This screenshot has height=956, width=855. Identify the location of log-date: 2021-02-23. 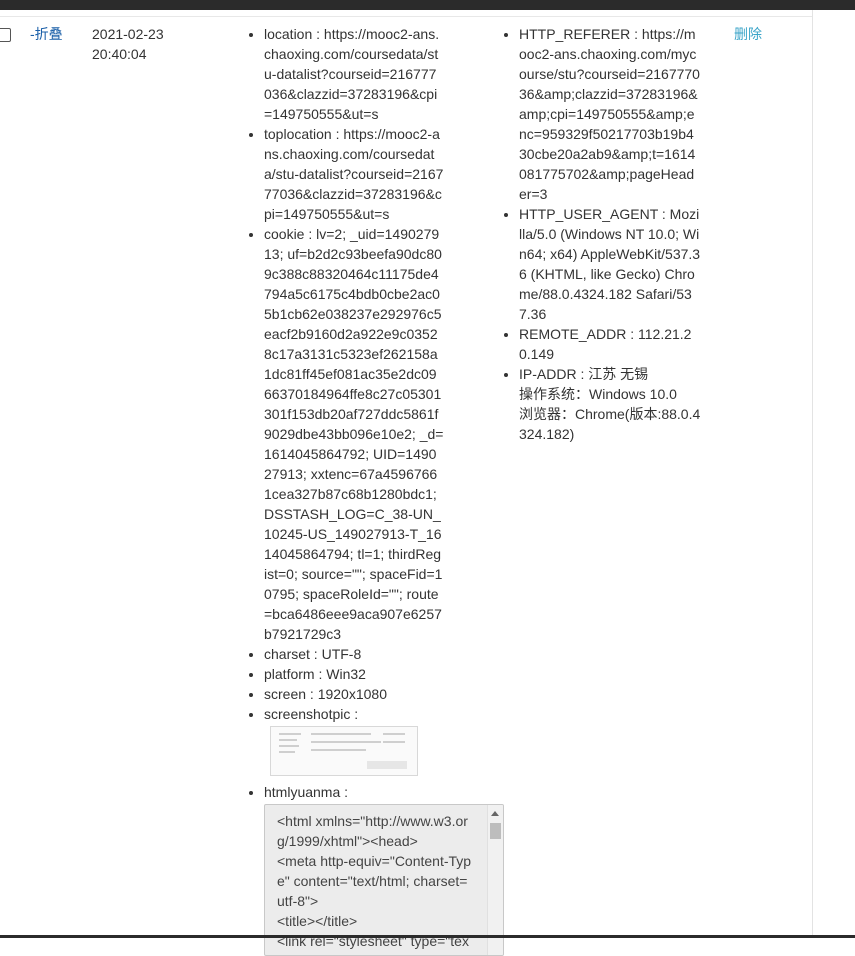
(128, 34).